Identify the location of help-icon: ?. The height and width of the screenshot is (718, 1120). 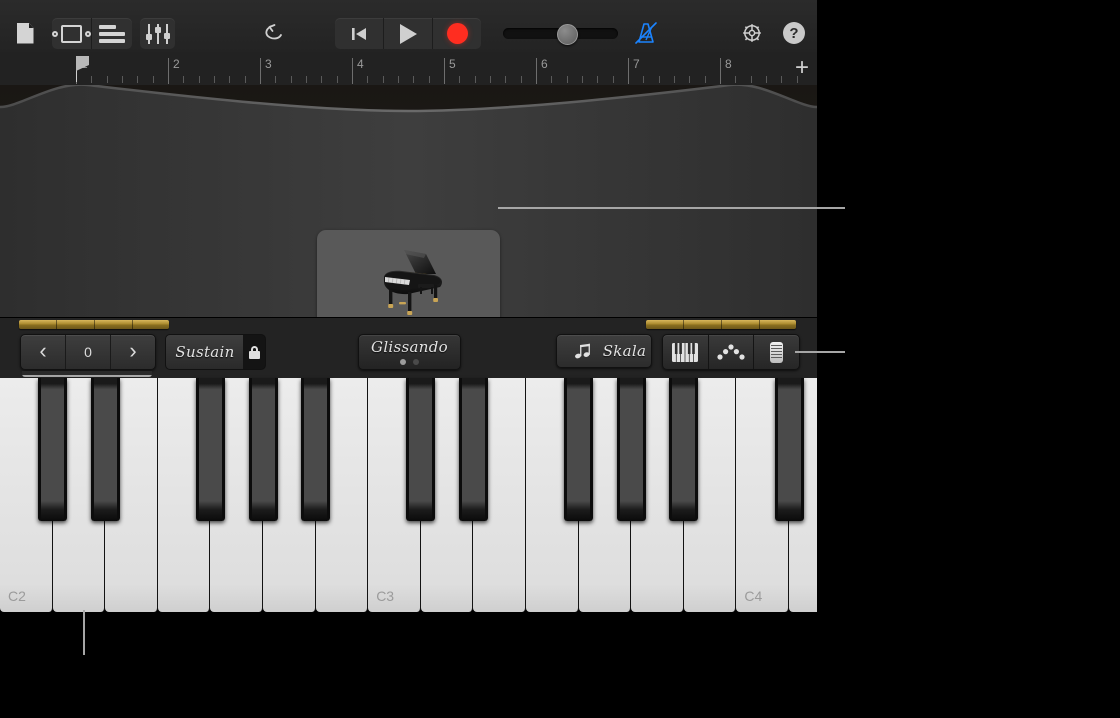
(794, 33).